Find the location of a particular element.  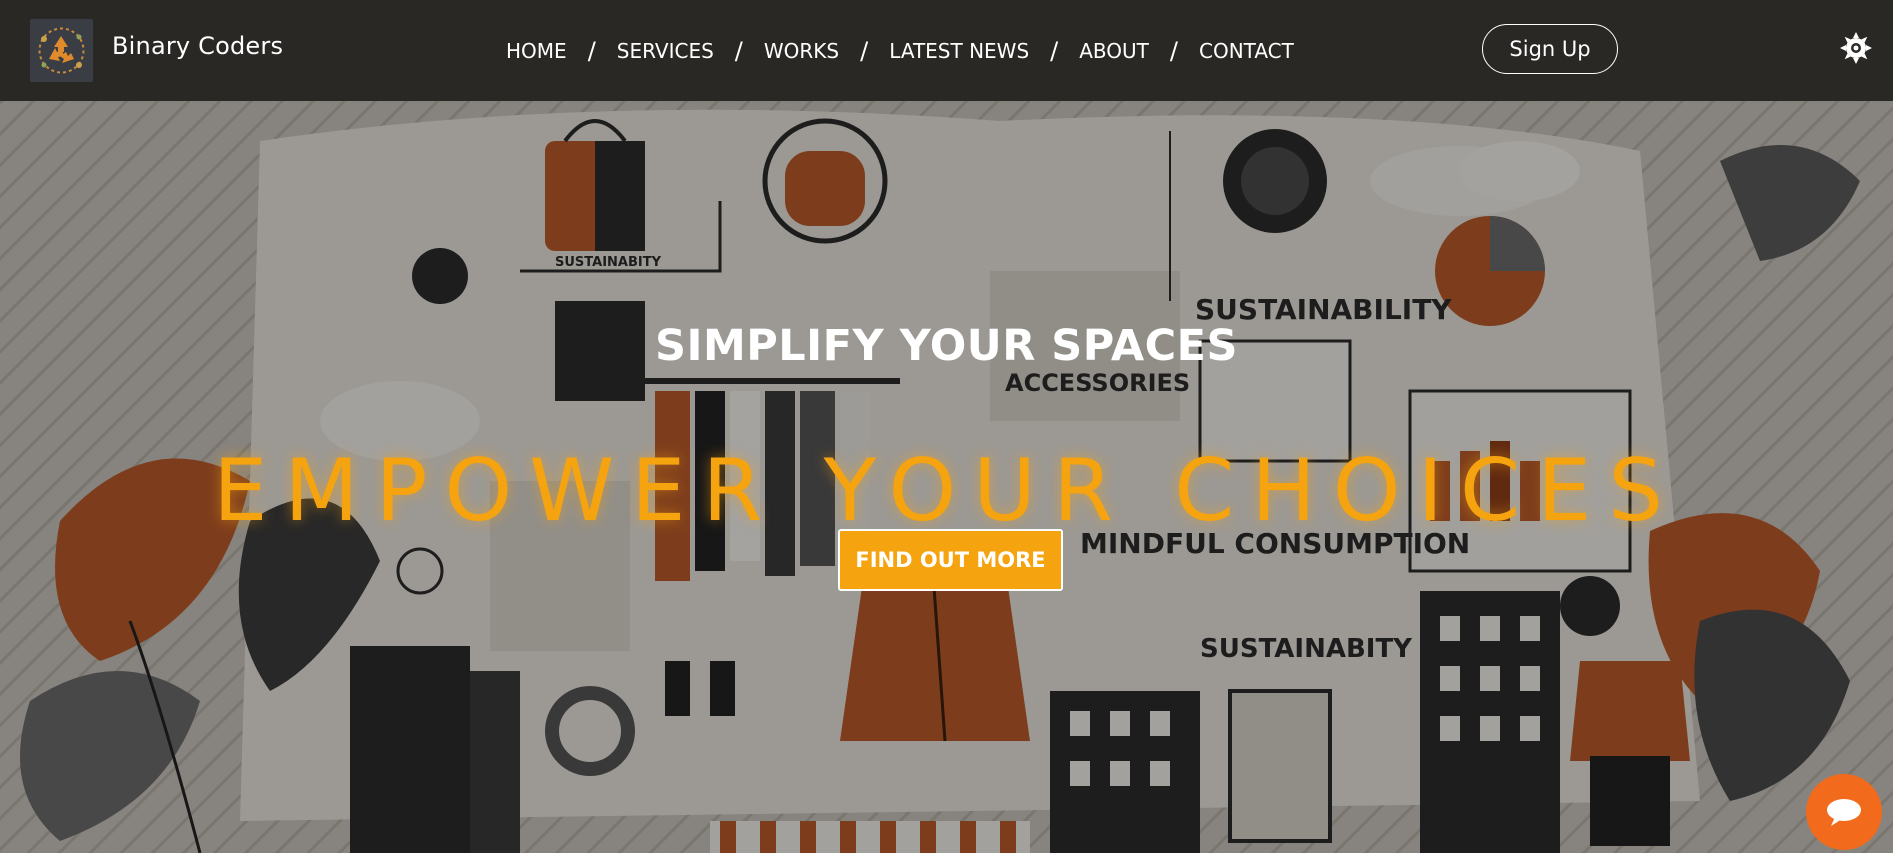

nav-item-home: HOME is located at coordinates (536, 51).